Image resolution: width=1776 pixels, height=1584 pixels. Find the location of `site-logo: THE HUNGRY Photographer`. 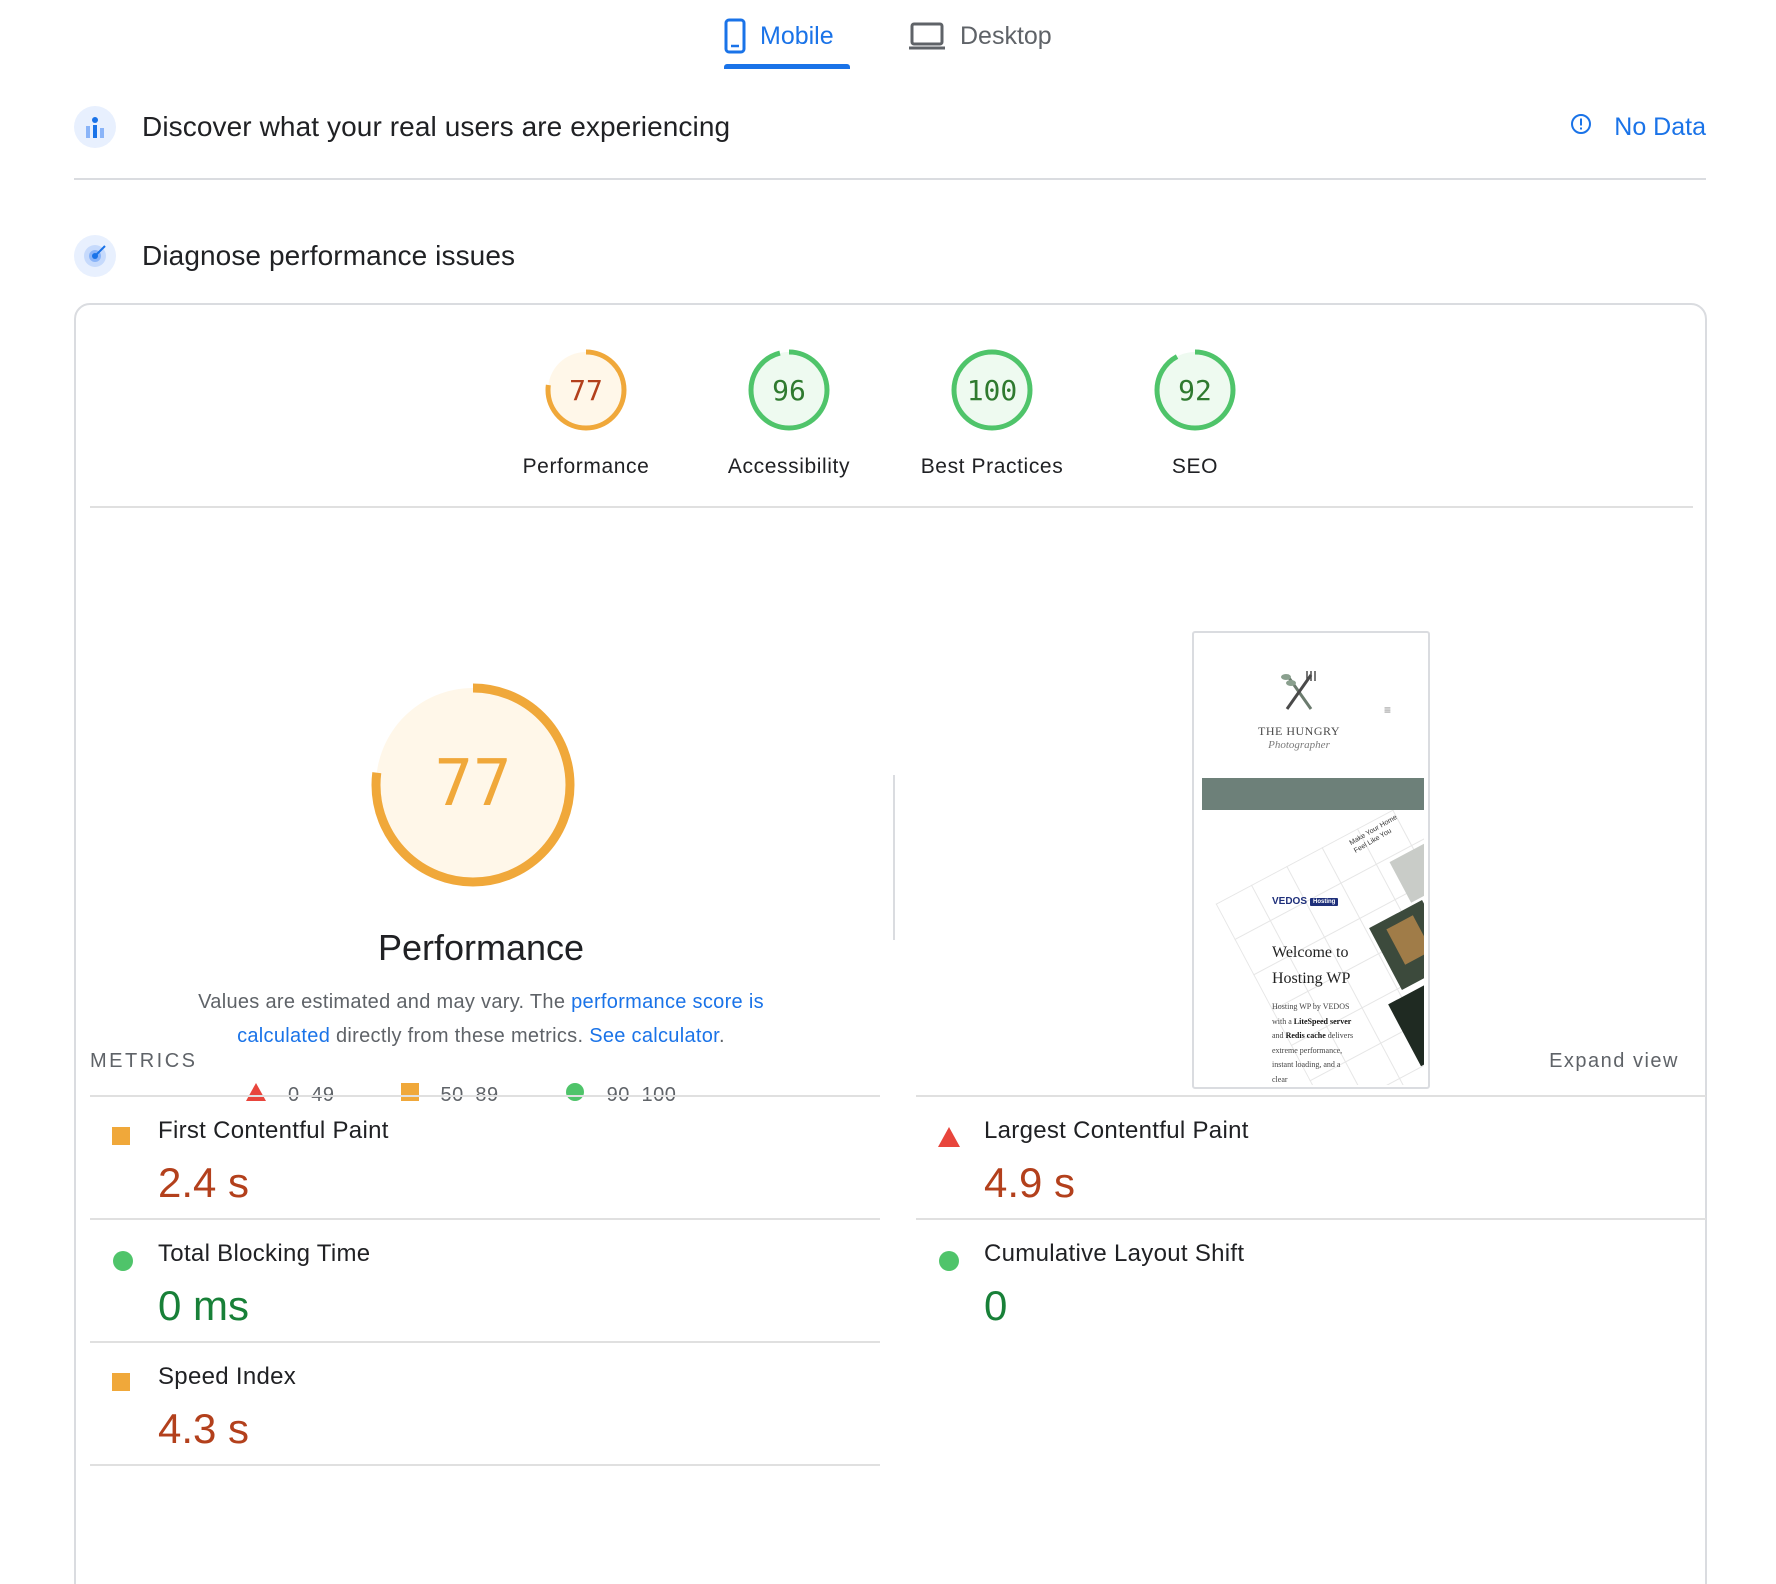

site-logo: THE HUNGRY Photographer is located at coordinates (1299, 710).